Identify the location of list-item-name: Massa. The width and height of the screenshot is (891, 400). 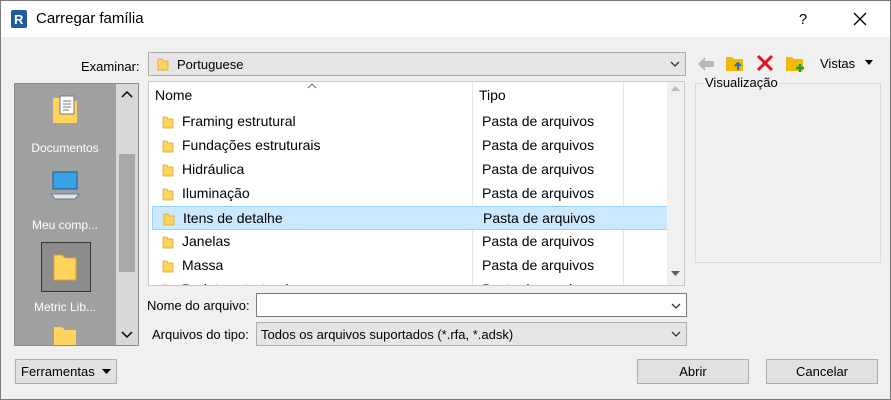
(203, 265).